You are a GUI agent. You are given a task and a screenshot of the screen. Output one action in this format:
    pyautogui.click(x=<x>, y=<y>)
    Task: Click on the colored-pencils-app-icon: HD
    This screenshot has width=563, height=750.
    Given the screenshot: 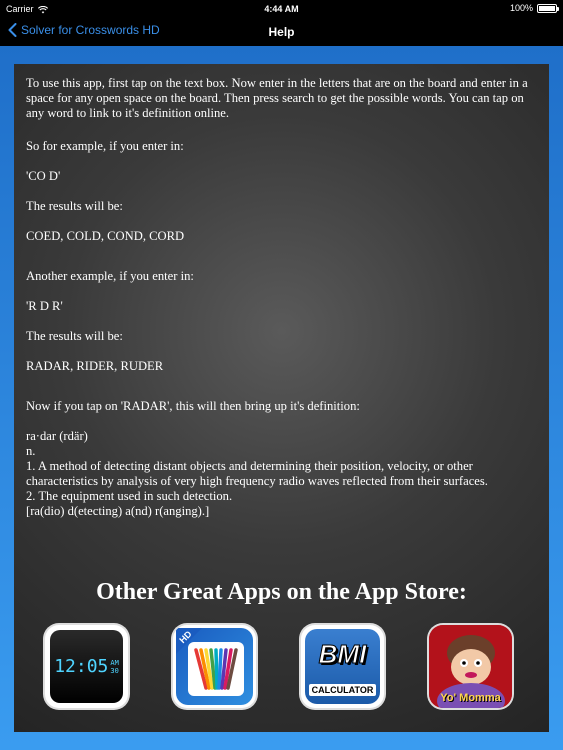 What is the action you would take?
    pyautogui.click(x=214, y=666)
    